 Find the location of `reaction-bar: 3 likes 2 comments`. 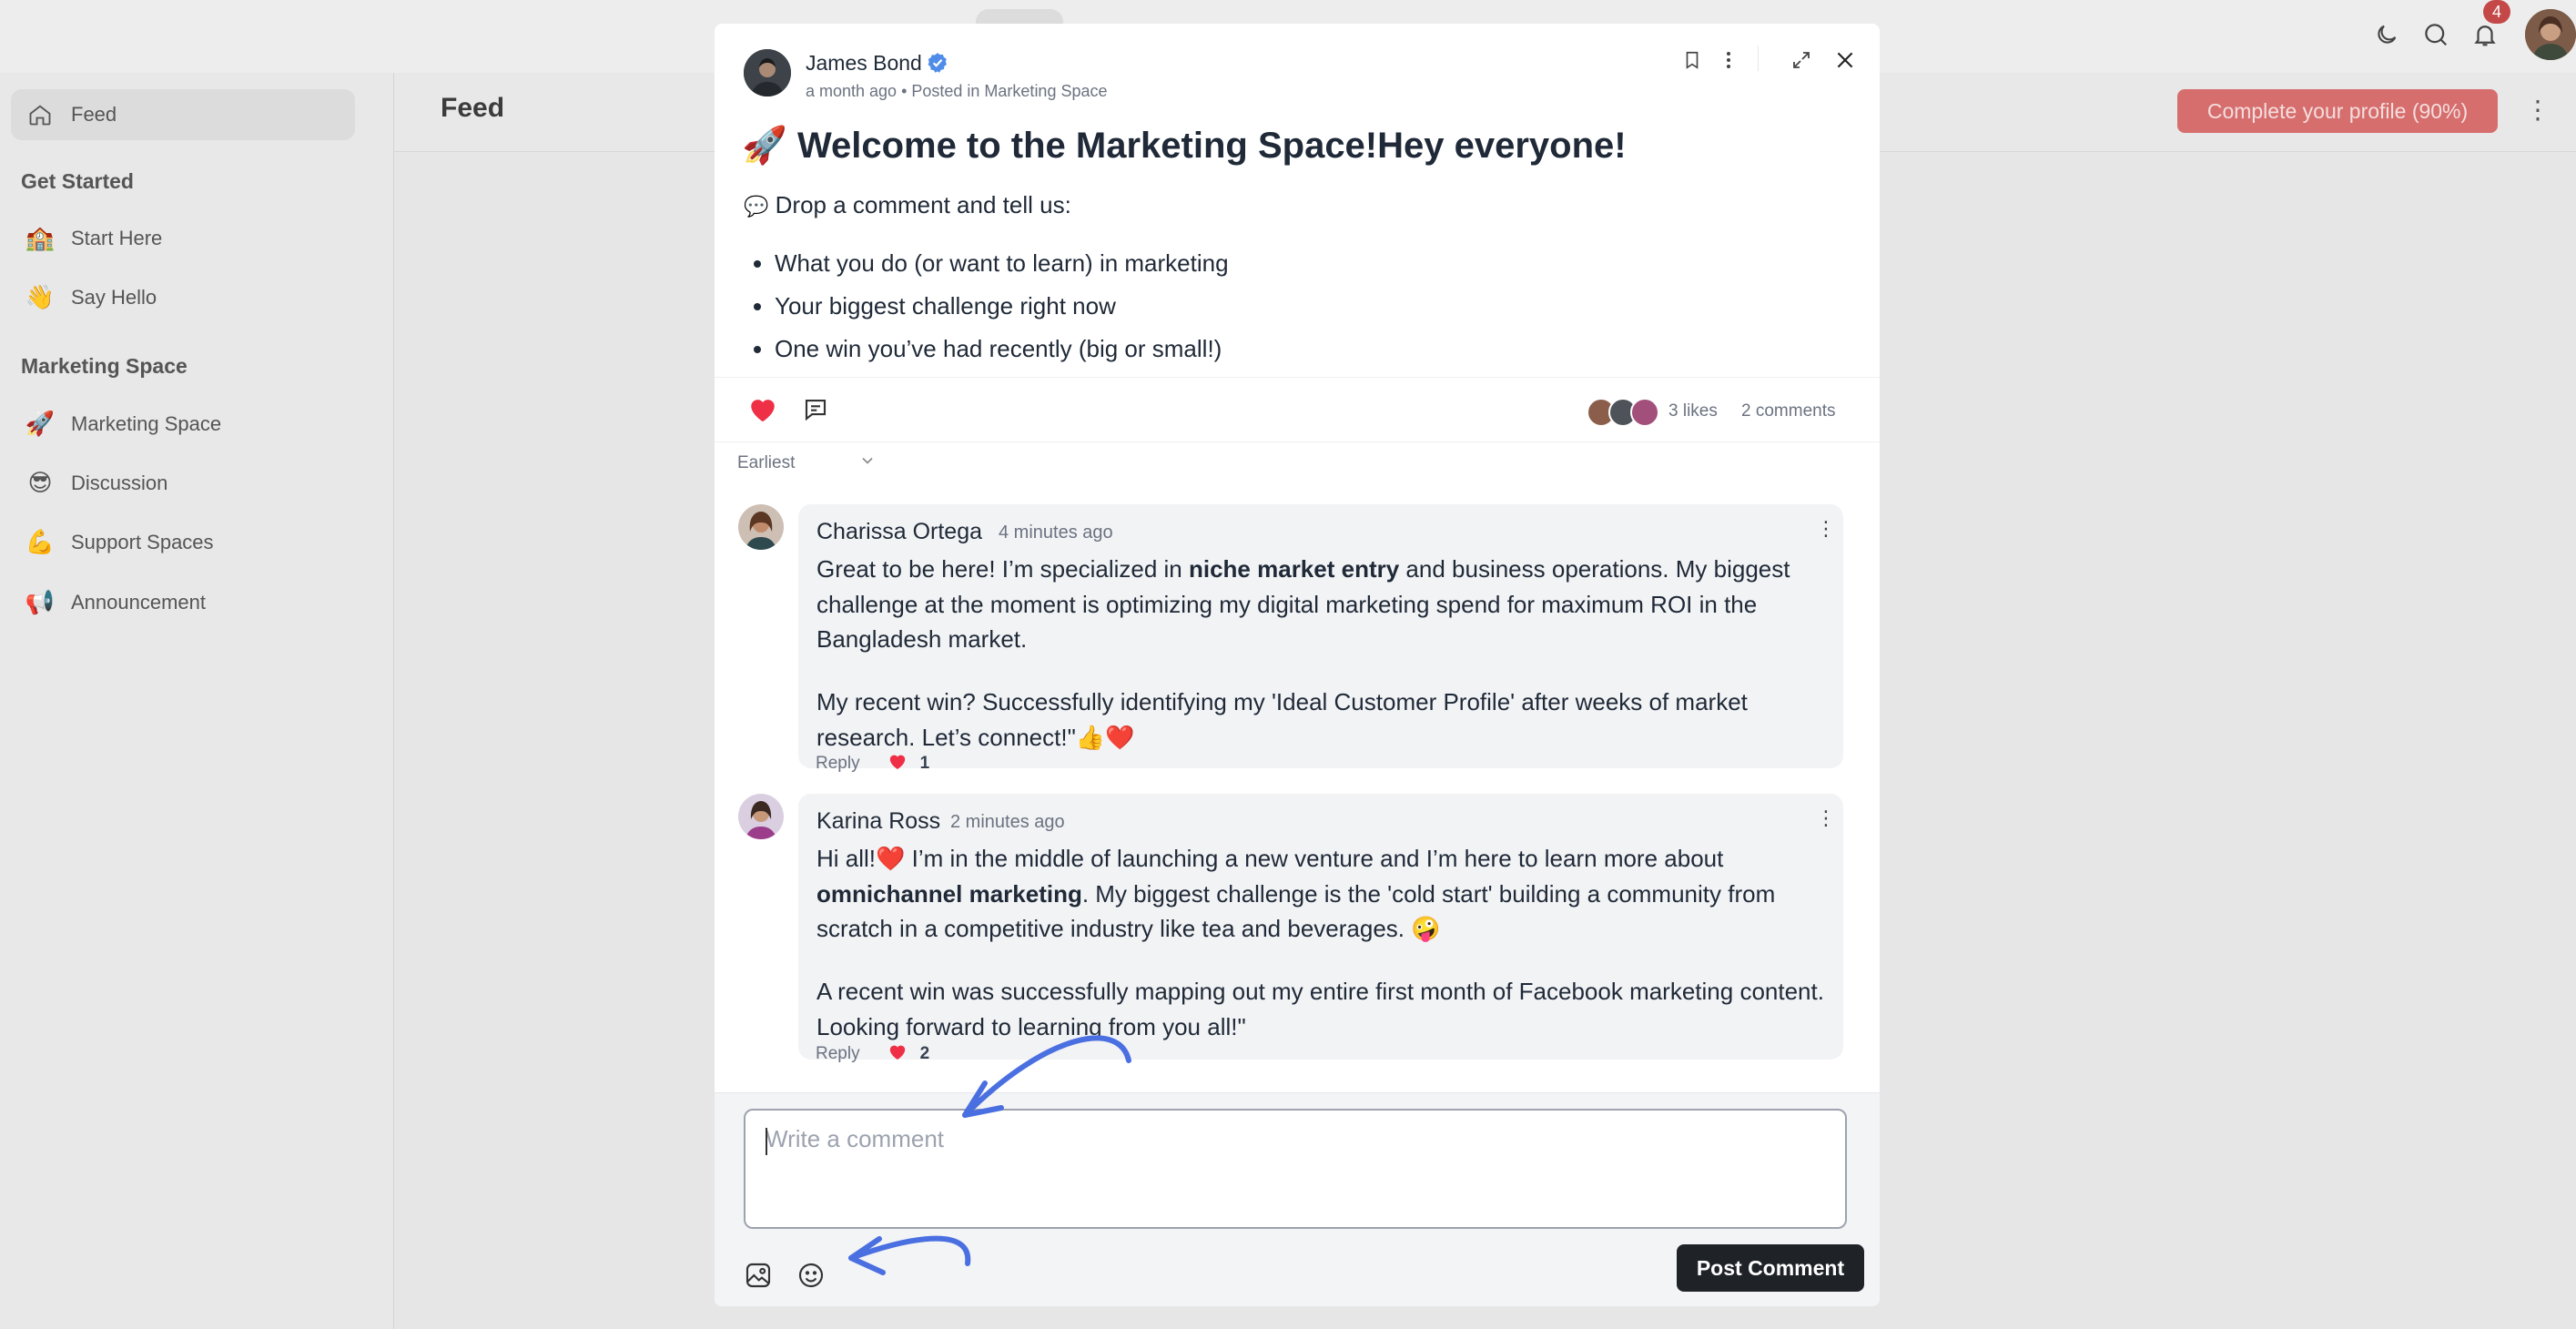

reaction-bar: 3 likes 2 comments is located at coordinates (1297, 409).